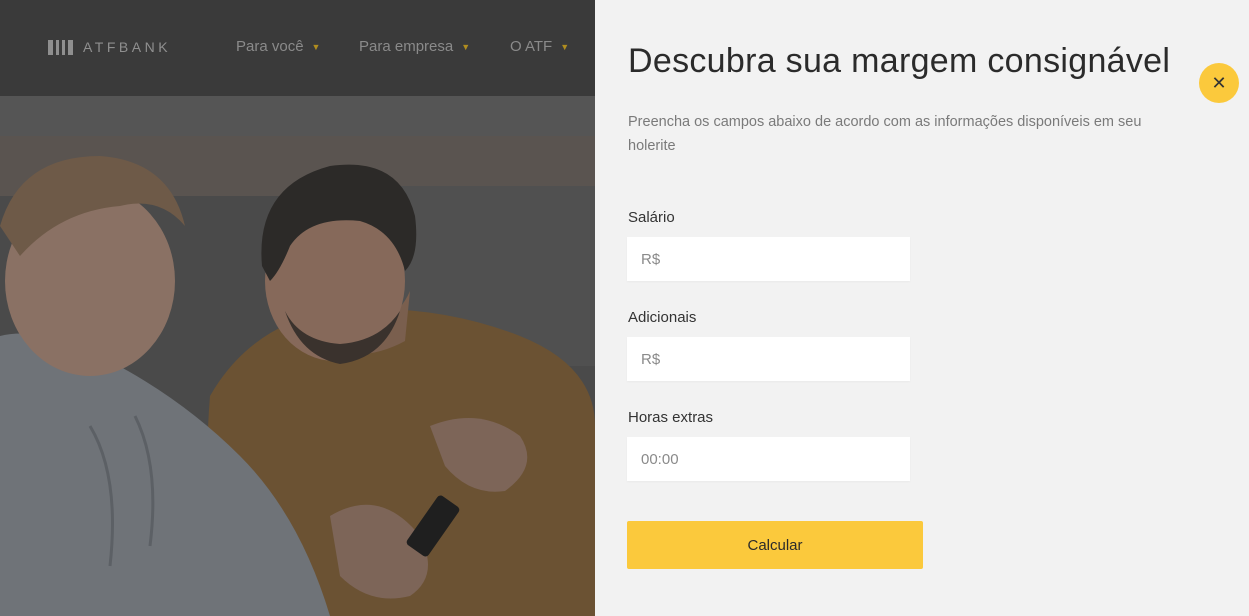 The image size is (1249, 616). Describe the element at coordinates (531, 46) in the screenshot. I see `nav-item-label: O ATF` at that location.